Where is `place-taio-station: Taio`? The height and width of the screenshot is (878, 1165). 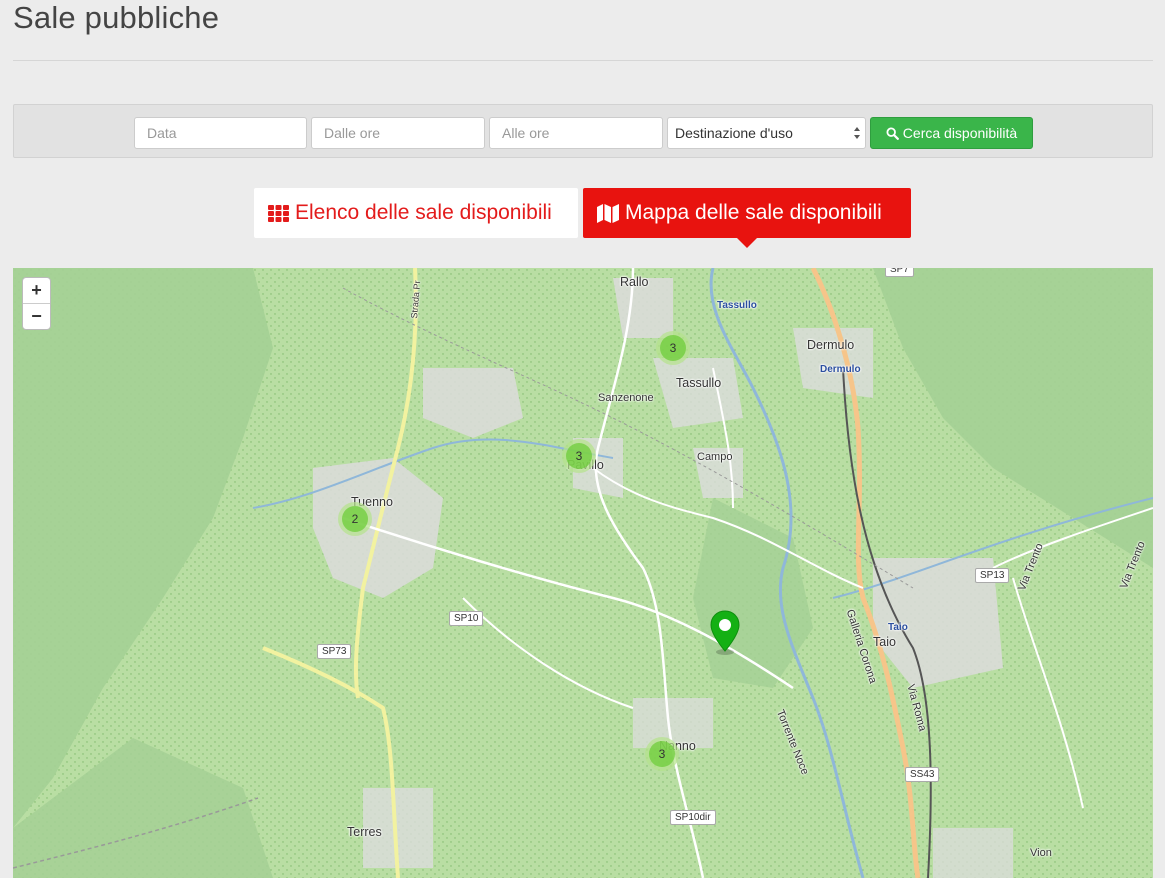 place-taio-station: Taio is located at coordinates (898, 627).